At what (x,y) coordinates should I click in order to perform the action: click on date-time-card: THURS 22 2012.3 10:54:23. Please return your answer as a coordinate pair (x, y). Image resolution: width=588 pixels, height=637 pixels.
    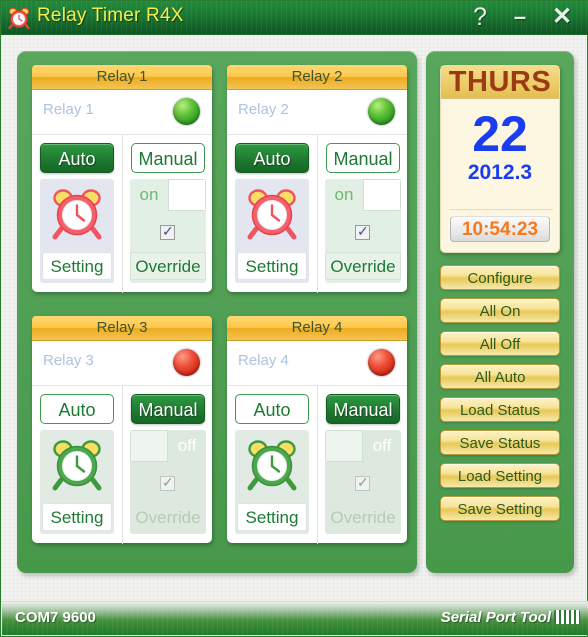
    Looking at the image, I should click on (500, 159).